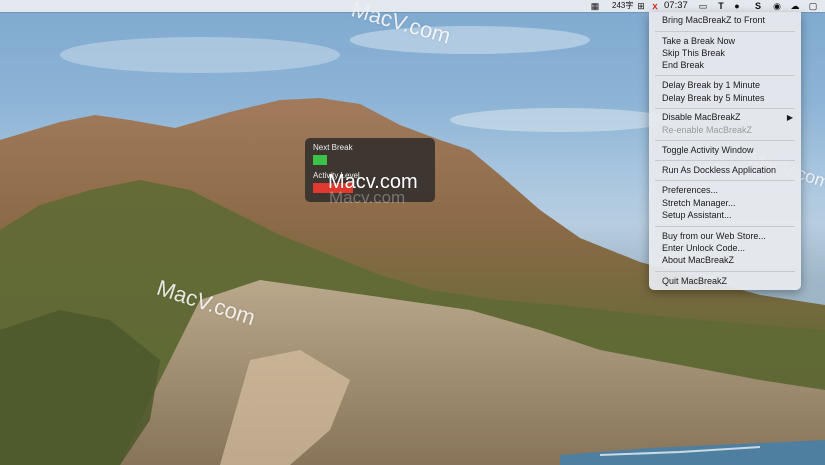  What do you see at coordinates (725, 65) in the screenshot?
I see `menu-item-end-break: End Break` at bounding box center [725, 65].